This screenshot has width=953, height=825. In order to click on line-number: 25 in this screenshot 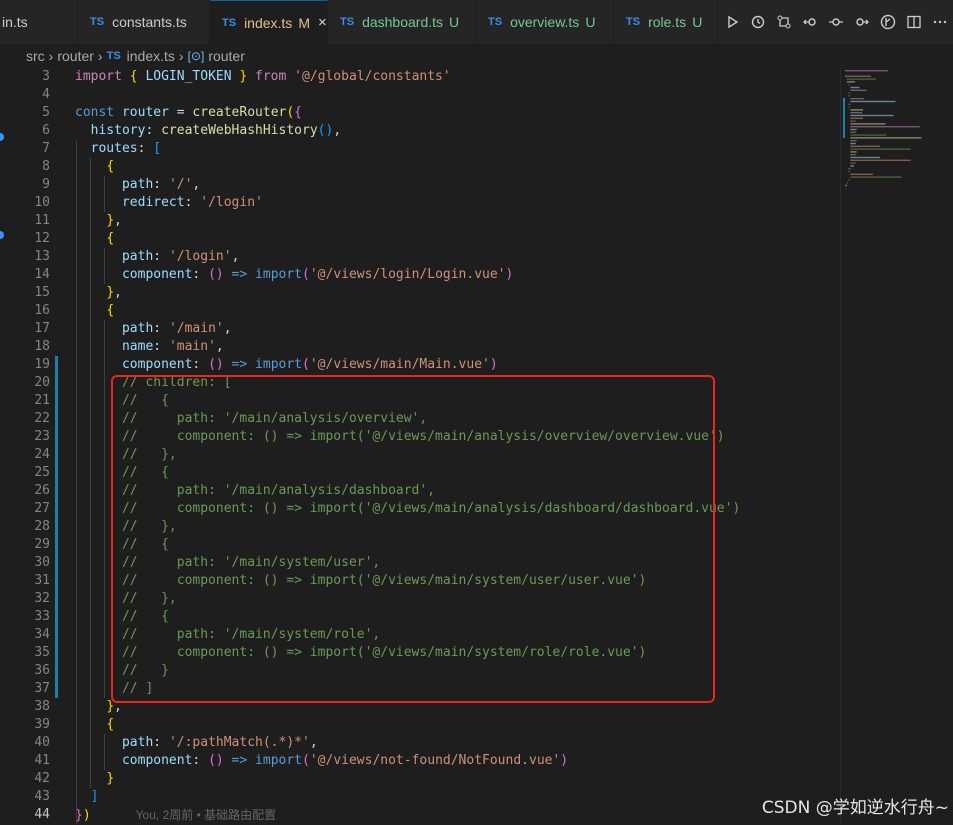, I will do `click(42, 472)`.